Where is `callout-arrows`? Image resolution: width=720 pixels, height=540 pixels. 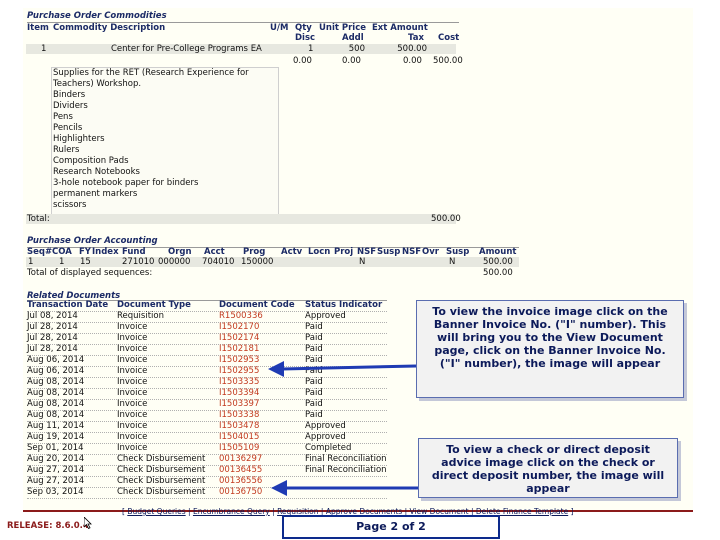
callout-arrows is located at coordinates (343, 428).